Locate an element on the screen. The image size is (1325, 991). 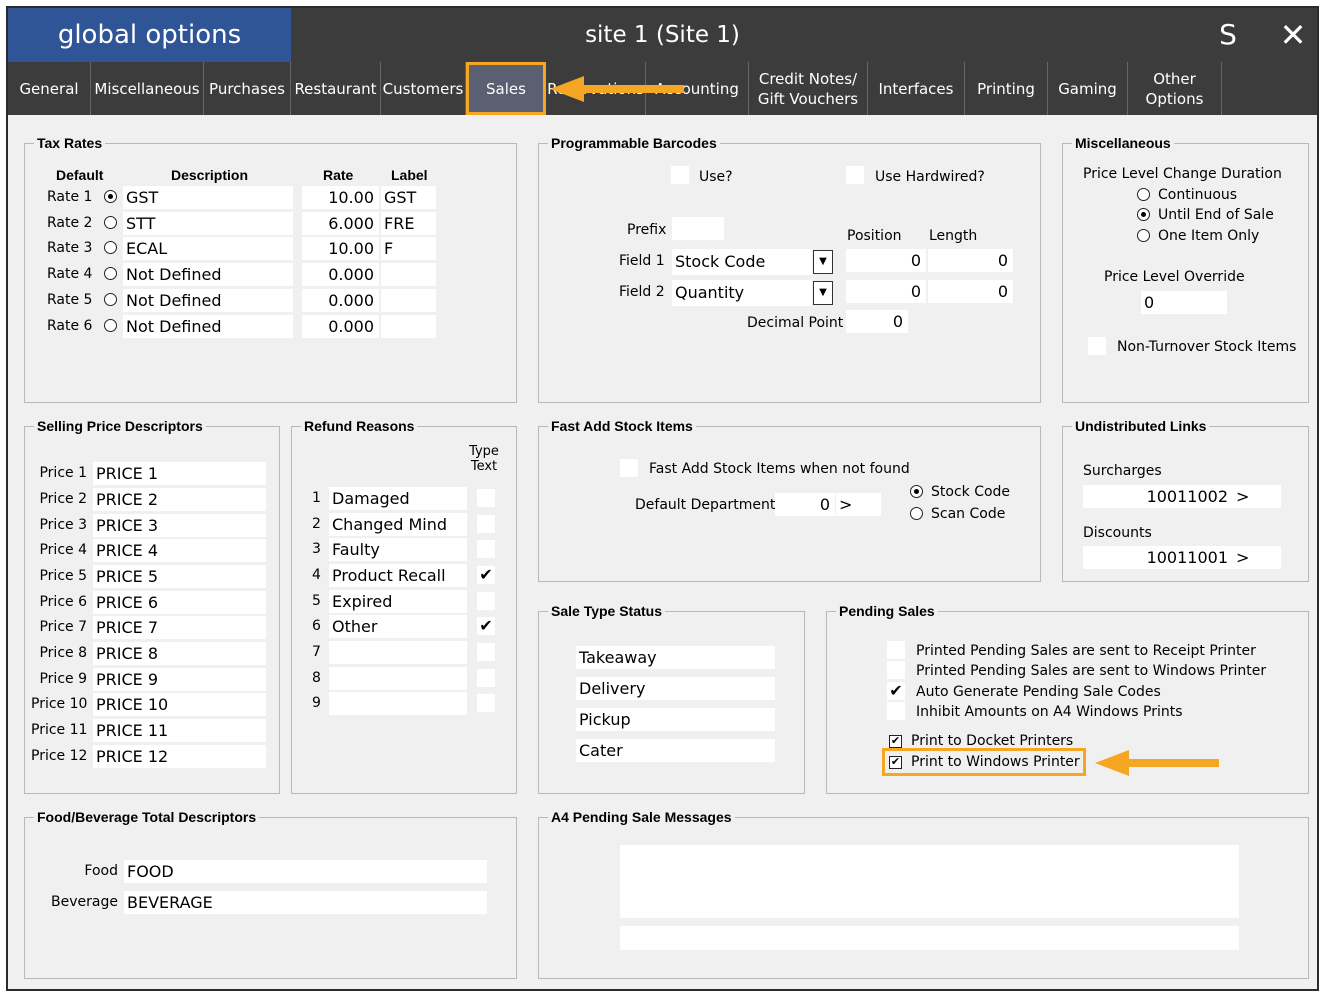
tab-restaurant: Restaurant is located at coordinates (336, 88).